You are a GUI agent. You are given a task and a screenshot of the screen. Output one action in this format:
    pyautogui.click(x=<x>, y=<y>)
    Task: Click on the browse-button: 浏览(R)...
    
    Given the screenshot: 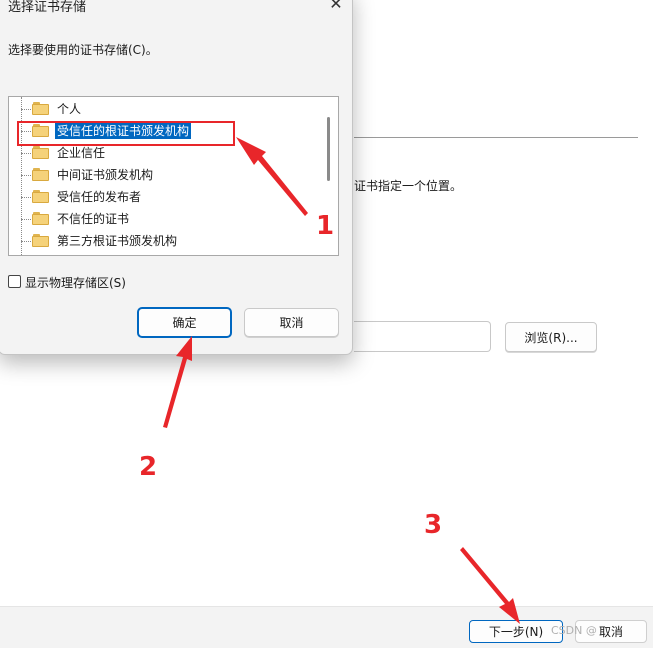 What is the action you would take?
    pyautogui.click(x=551, y=337)
    